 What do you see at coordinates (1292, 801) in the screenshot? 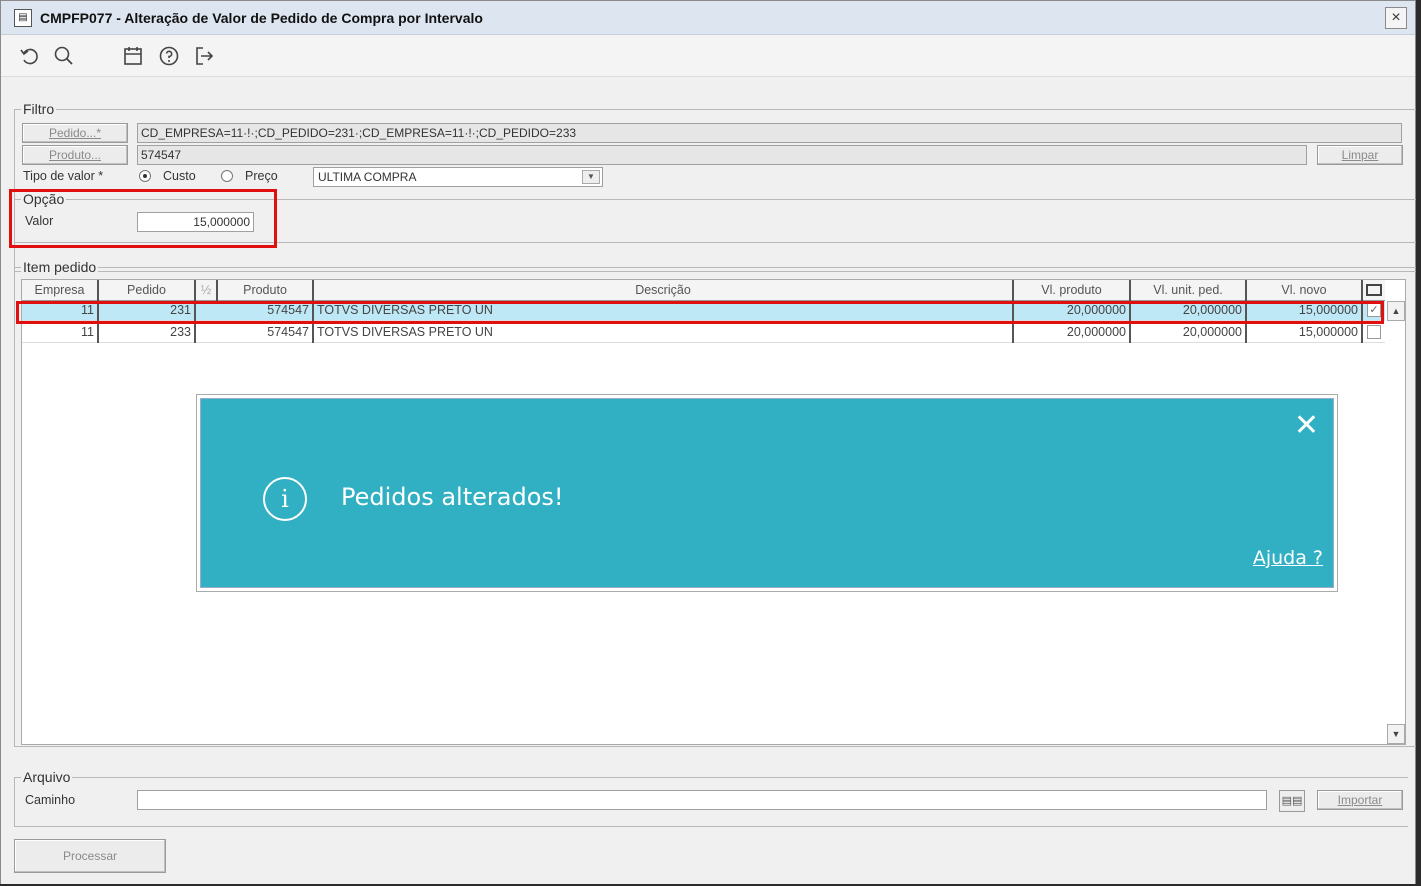
I see `browse-file-icon: ▤▤` at bounding box center [1292, 801].